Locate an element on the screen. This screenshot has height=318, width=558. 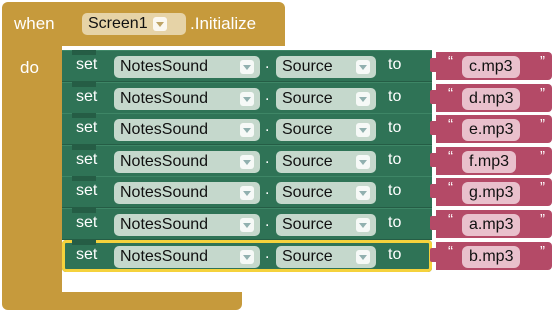
string-value-field: b.mp3 is located at coordinates (491, 257).